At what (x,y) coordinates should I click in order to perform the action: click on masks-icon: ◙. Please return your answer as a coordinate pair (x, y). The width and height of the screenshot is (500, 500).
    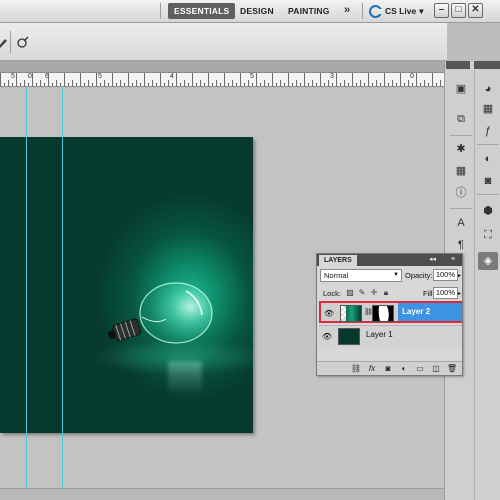
    Looking at the image, I should click on (488, 181).